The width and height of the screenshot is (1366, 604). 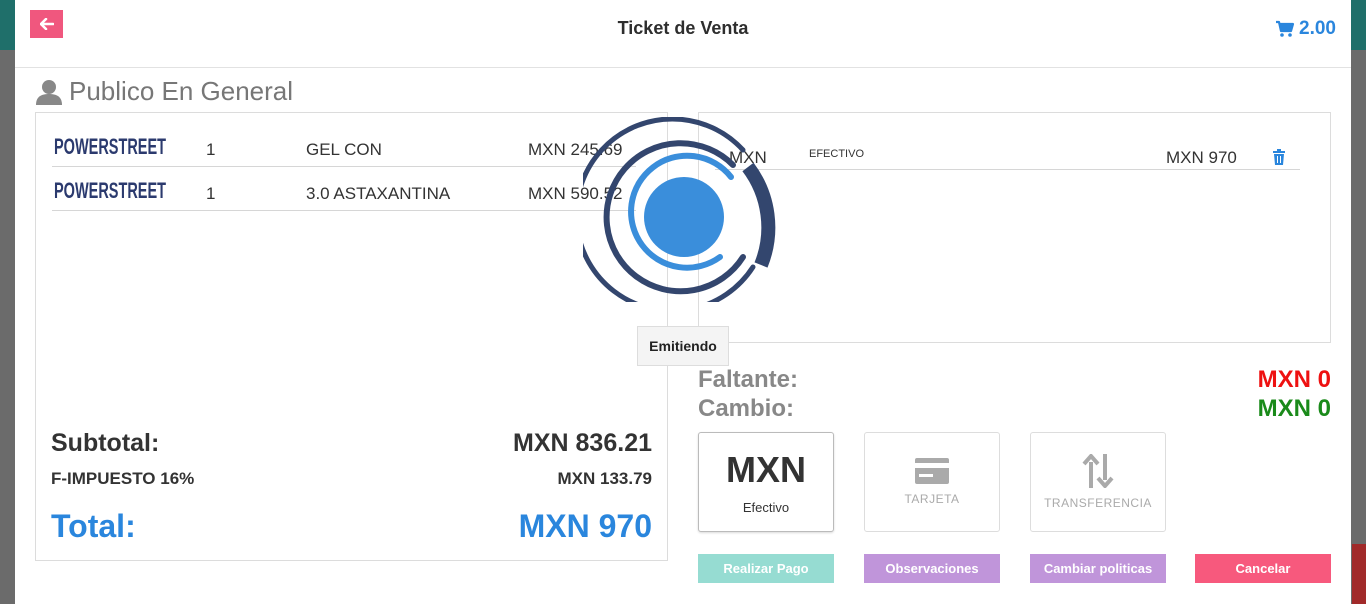 What do you see at coordinates (1279, 157) in the screenshot?
I see `trash-icon` at bounding box center [1279, 157].